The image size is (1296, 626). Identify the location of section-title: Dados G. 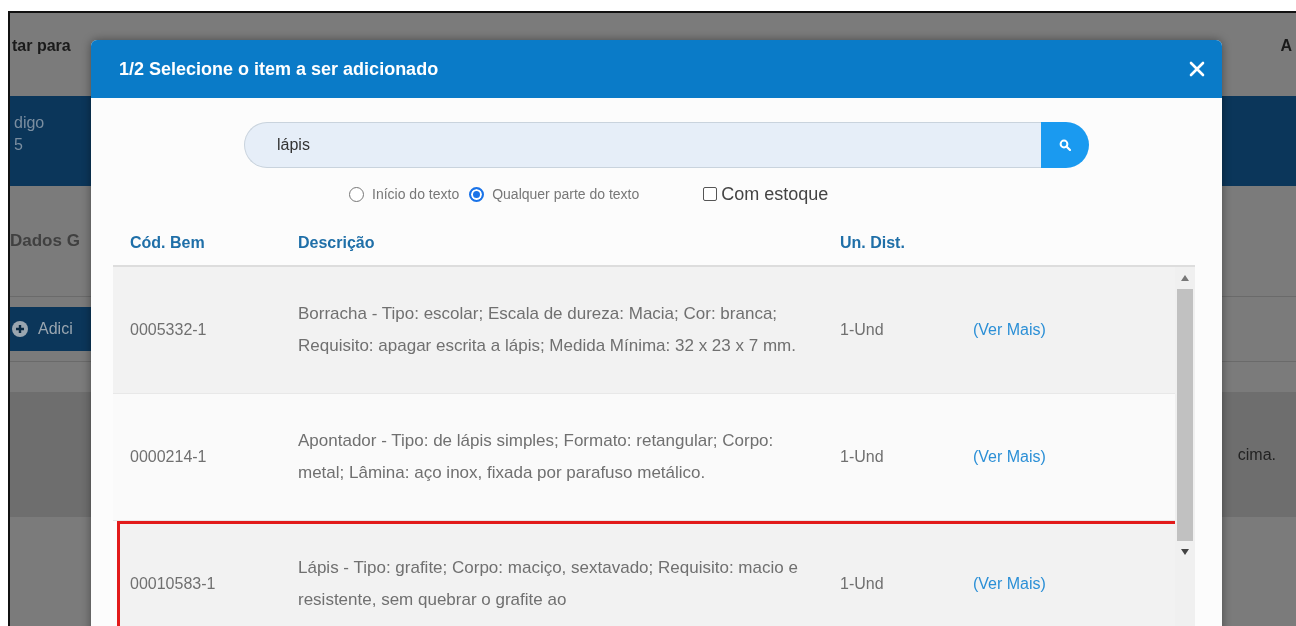
(45, 241).